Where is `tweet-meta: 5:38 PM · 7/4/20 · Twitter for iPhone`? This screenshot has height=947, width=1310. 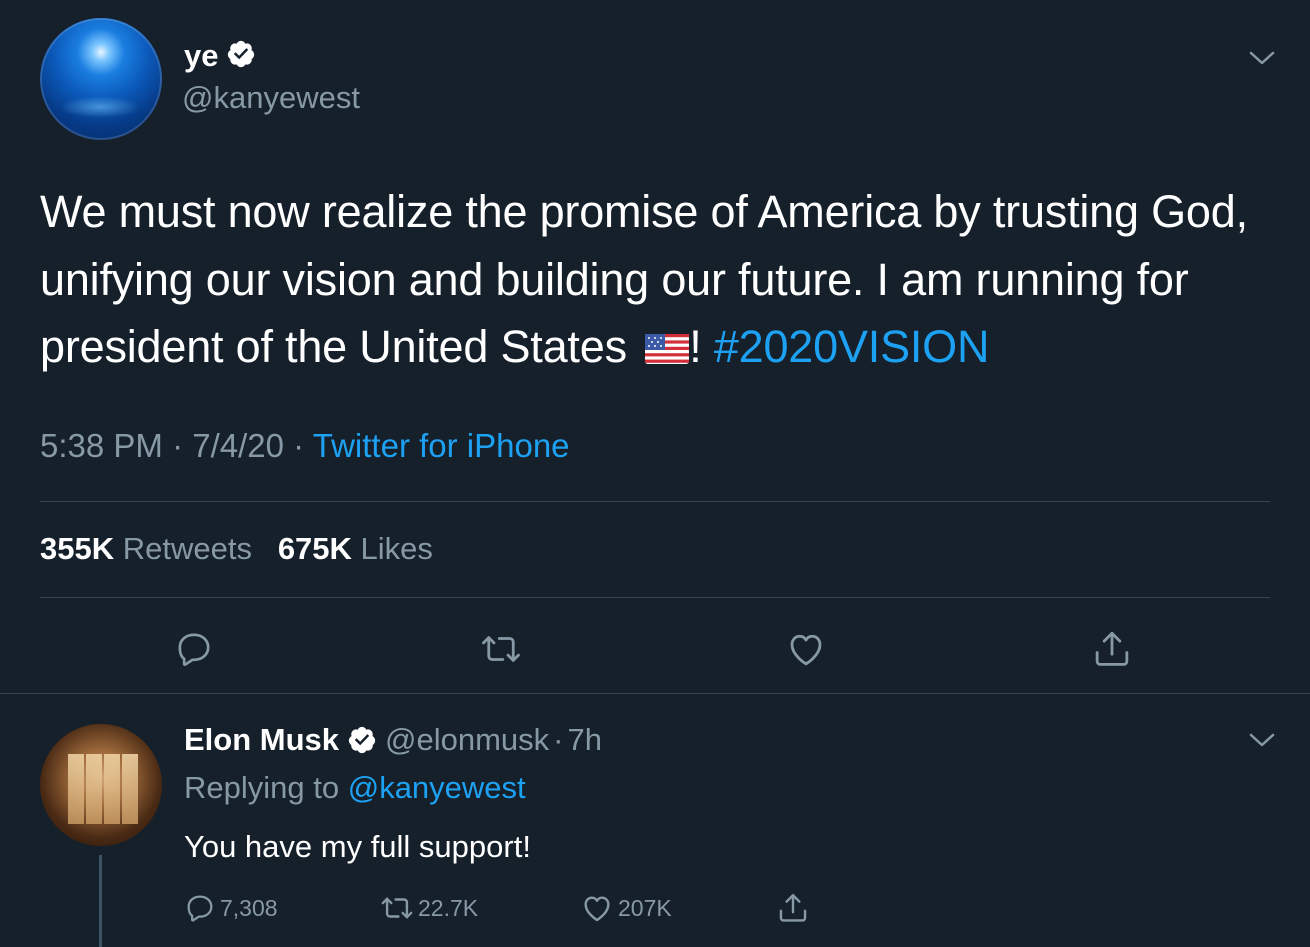
tweet-meta: 5:38 PM · 7/4/20 · Twitter for iPhone is located at coordinates (305, 446).